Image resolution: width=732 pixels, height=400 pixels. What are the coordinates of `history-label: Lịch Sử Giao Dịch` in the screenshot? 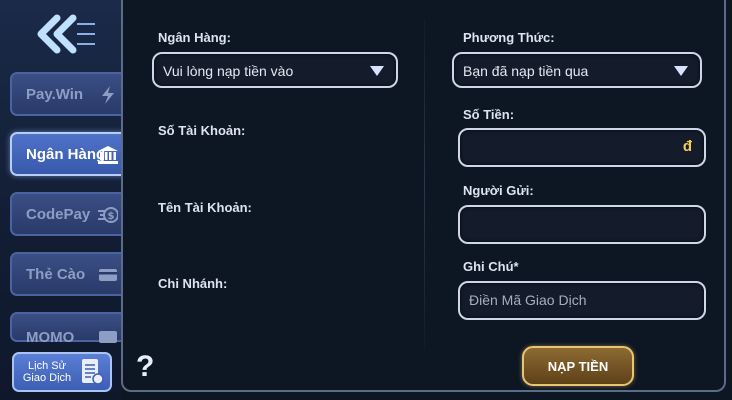 It's located at (47, 372).